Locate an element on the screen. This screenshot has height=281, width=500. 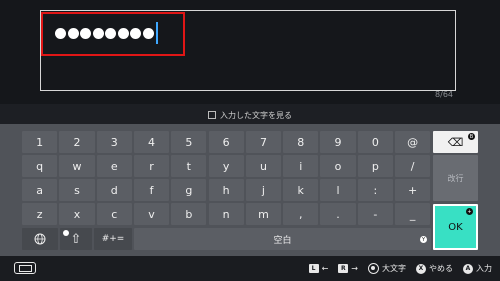
key-label: / is located at coordinates (412, 166).